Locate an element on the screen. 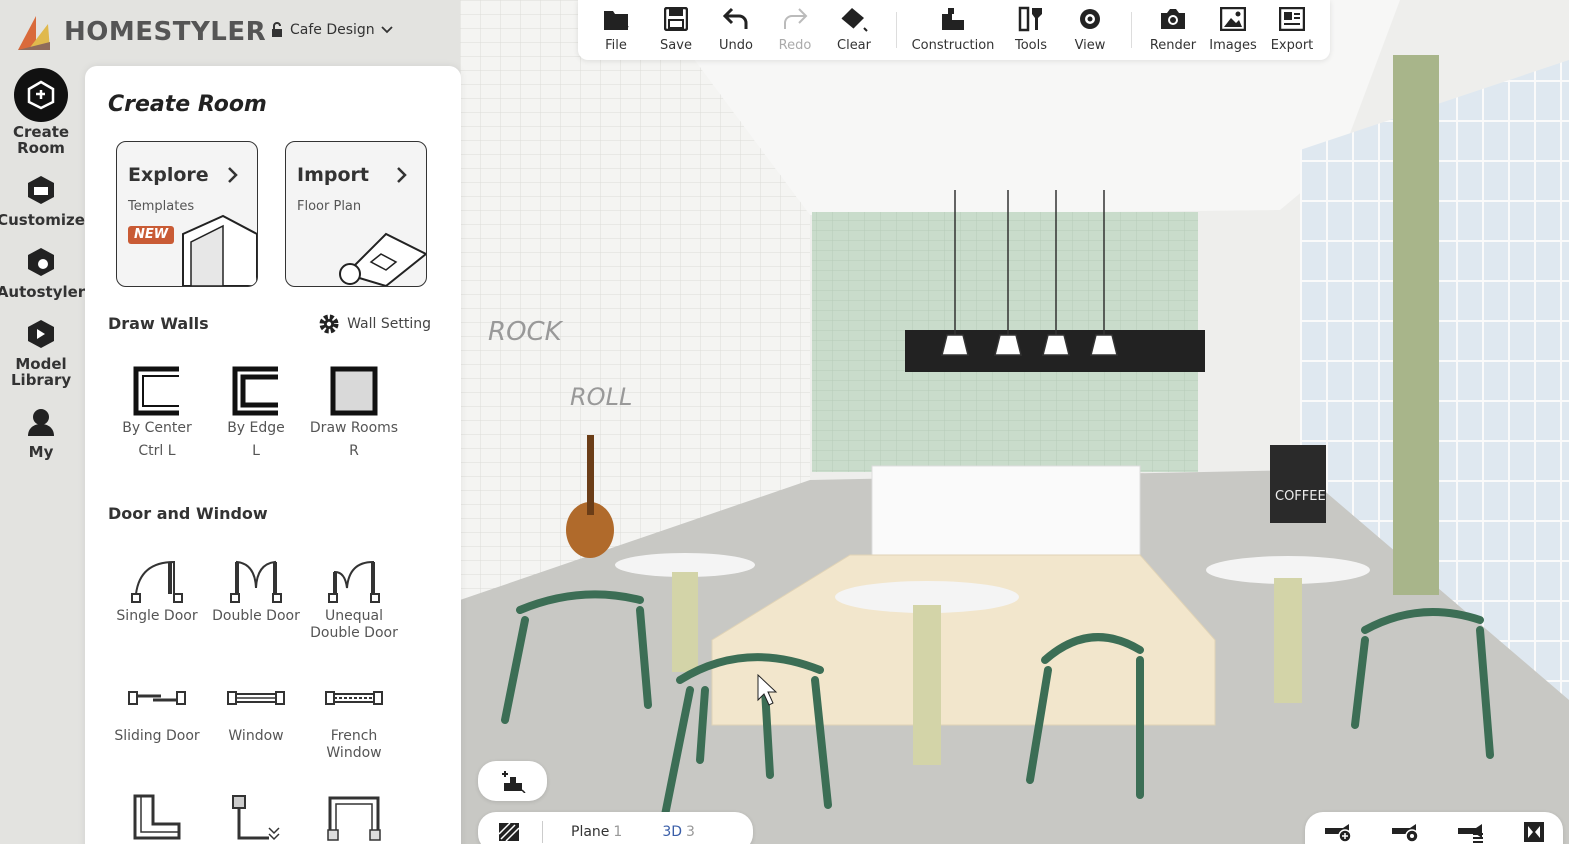 The width and height of the screenshot is (1569, 844). view-switcher: Plane 1 3D 3 is located at coordinates (615, 828).